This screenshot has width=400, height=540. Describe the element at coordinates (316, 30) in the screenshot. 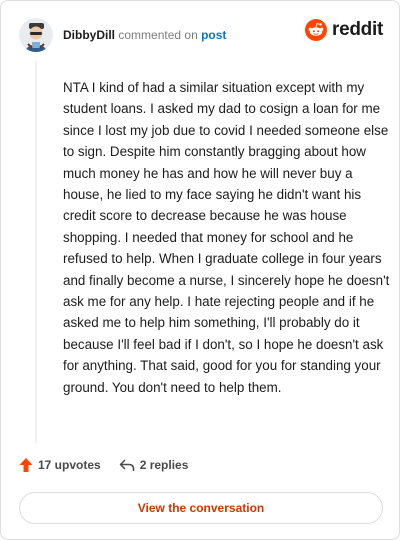

I see `reddit-logo-icon` at that location.